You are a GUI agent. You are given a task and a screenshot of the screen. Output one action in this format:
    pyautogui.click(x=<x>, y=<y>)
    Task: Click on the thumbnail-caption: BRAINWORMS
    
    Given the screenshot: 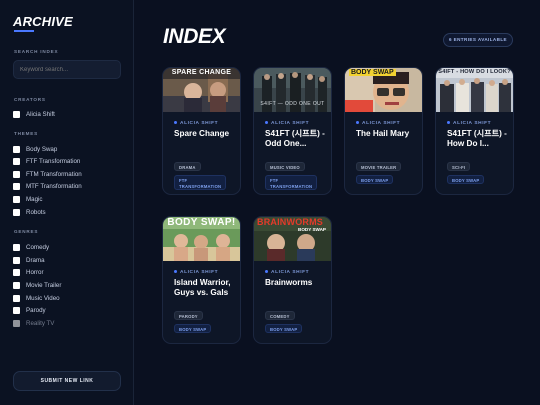 What is the action you would take?
    pyautogui.click(x=290, y=222)
    